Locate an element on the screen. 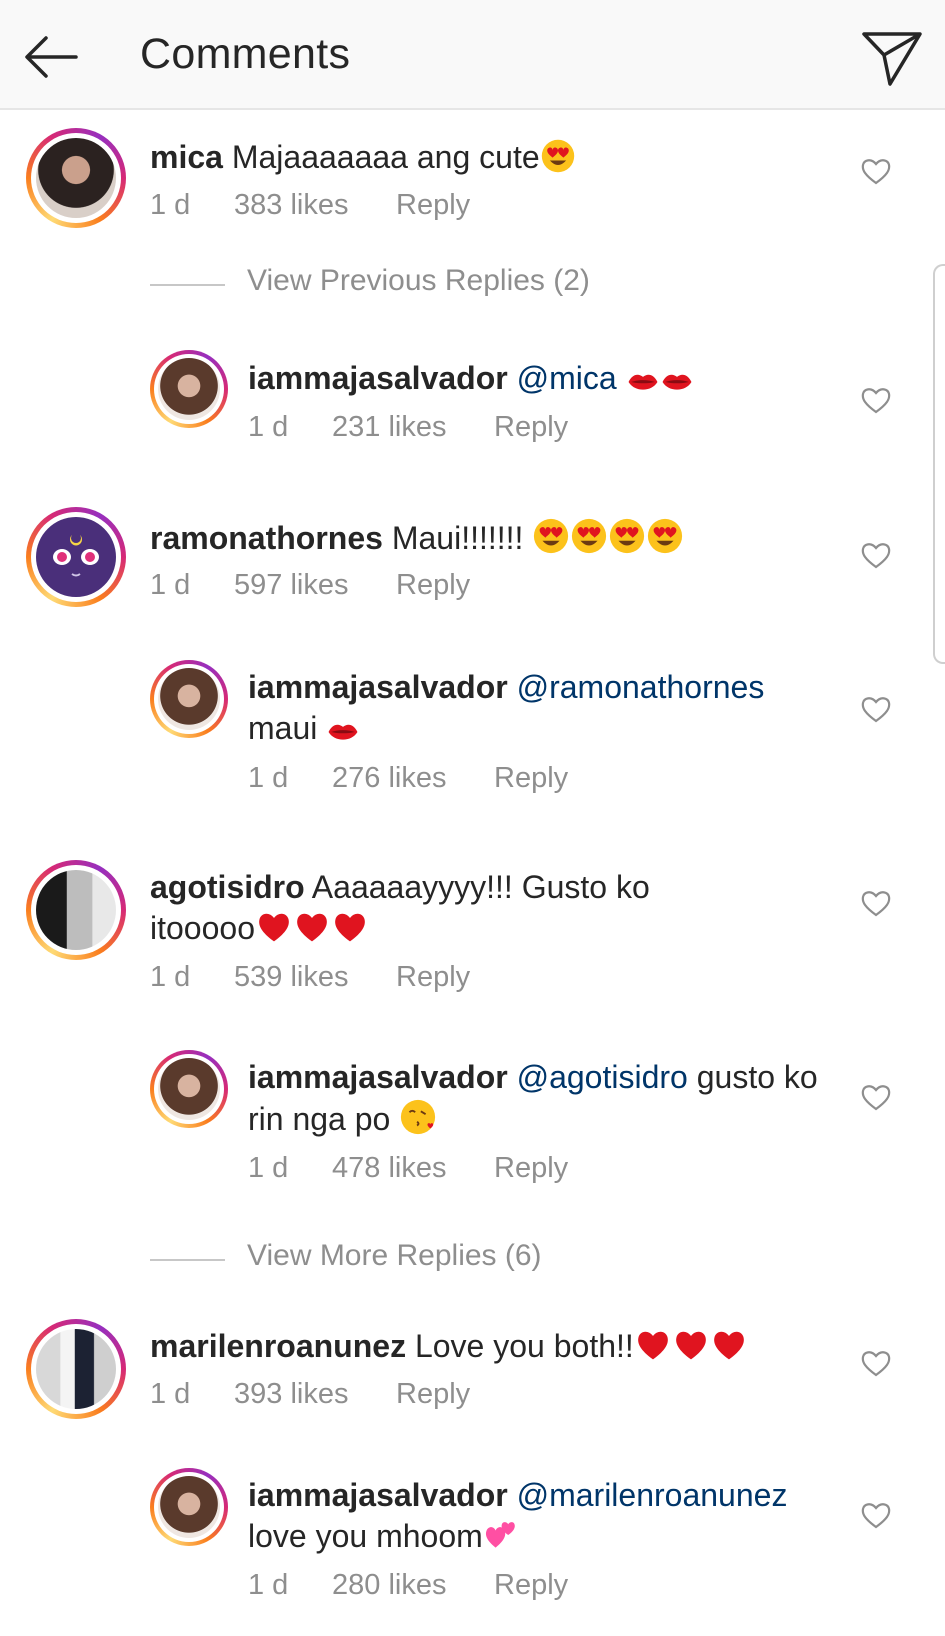 The width and height of the screenshot is (945, 1636). scroll-indicator is located at coordinates (939, 464).